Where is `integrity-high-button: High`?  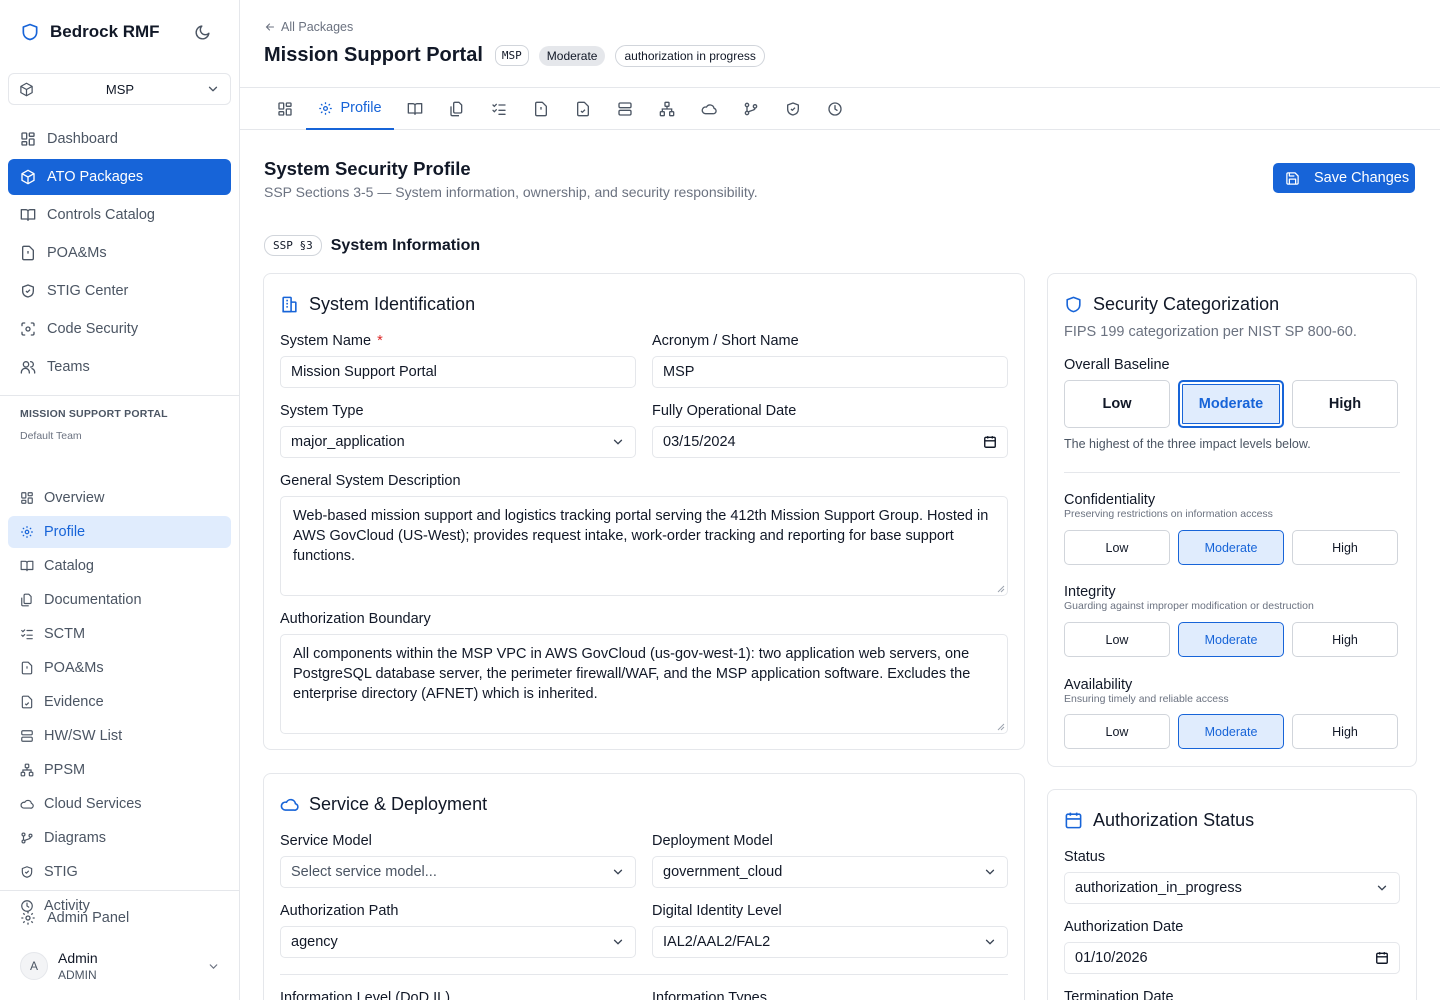 integrity-high-button: High is located at coordinates (1345, 639).